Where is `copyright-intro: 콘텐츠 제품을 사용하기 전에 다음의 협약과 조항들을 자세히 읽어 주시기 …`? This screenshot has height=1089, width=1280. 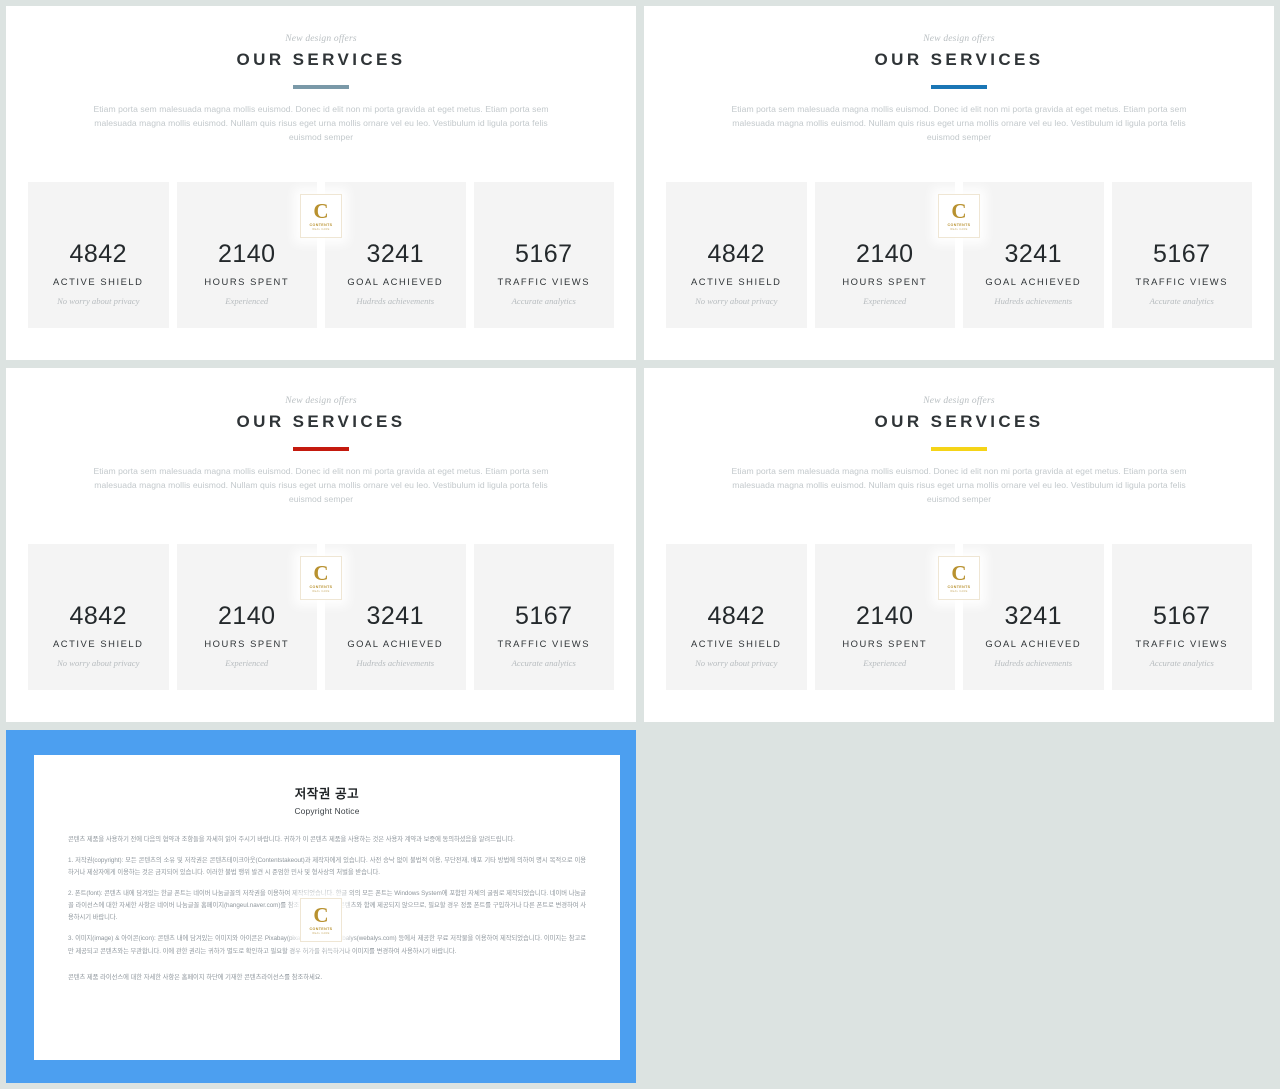
copyright-intro: 콘텐츠 제품을 사용하기 전에 다음의 협약과 조항들을 자세히 읽어 주시기 … is located at coordinates (291, 839).